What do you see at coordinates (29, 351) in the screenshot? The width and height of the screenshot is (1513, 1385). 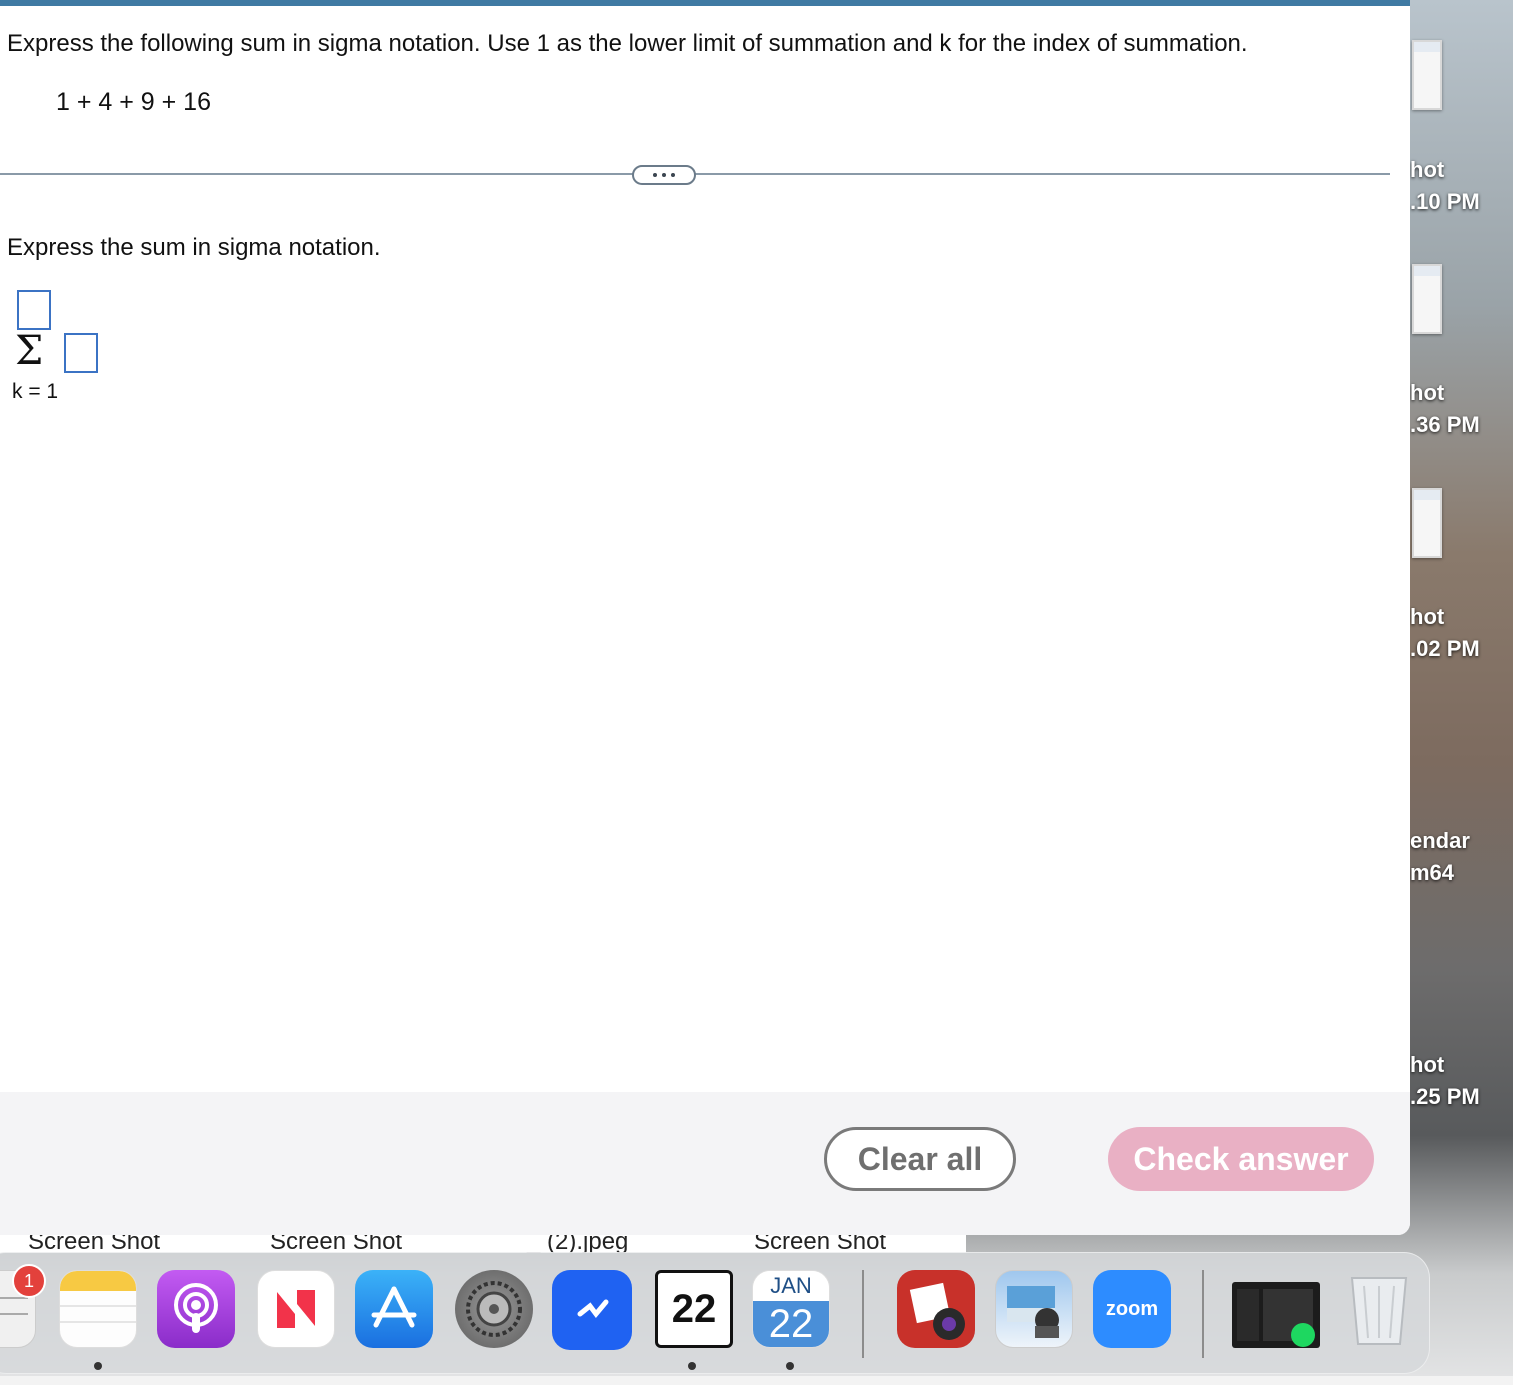 I see `sigma-symbol: Σ` at bounding box center [29, 351].